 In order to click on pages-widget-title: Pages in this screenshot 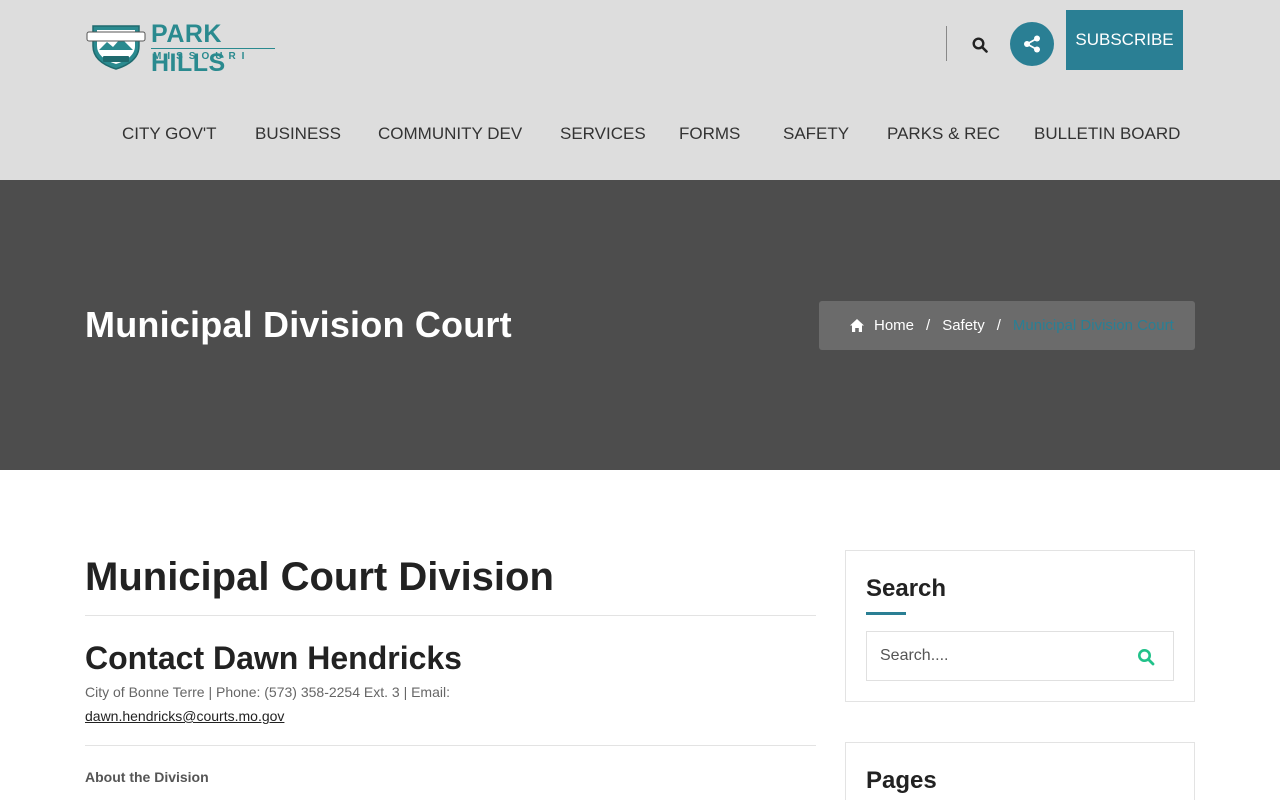, I will do `click(901, 780)`.